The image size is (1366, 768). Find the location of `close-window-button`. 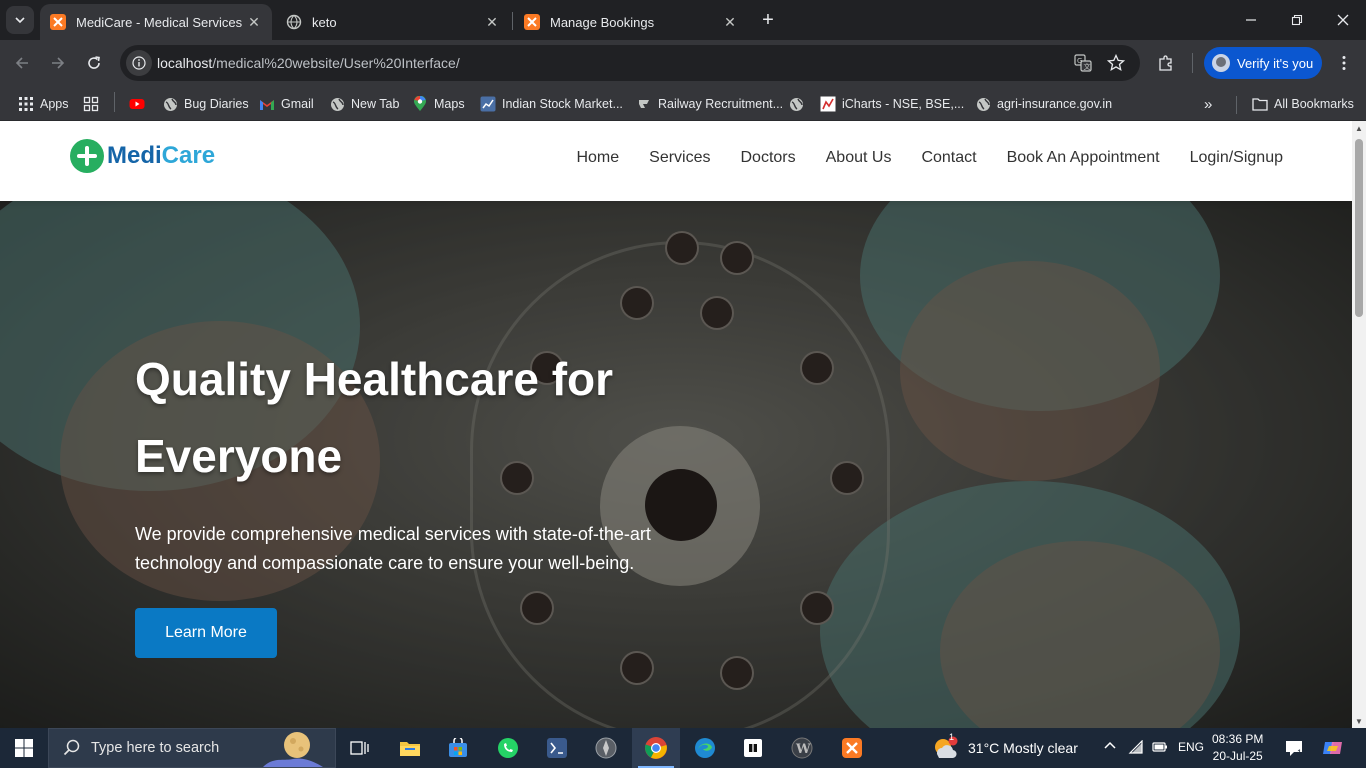

close-window-button is located at coordinates (1343, 20).